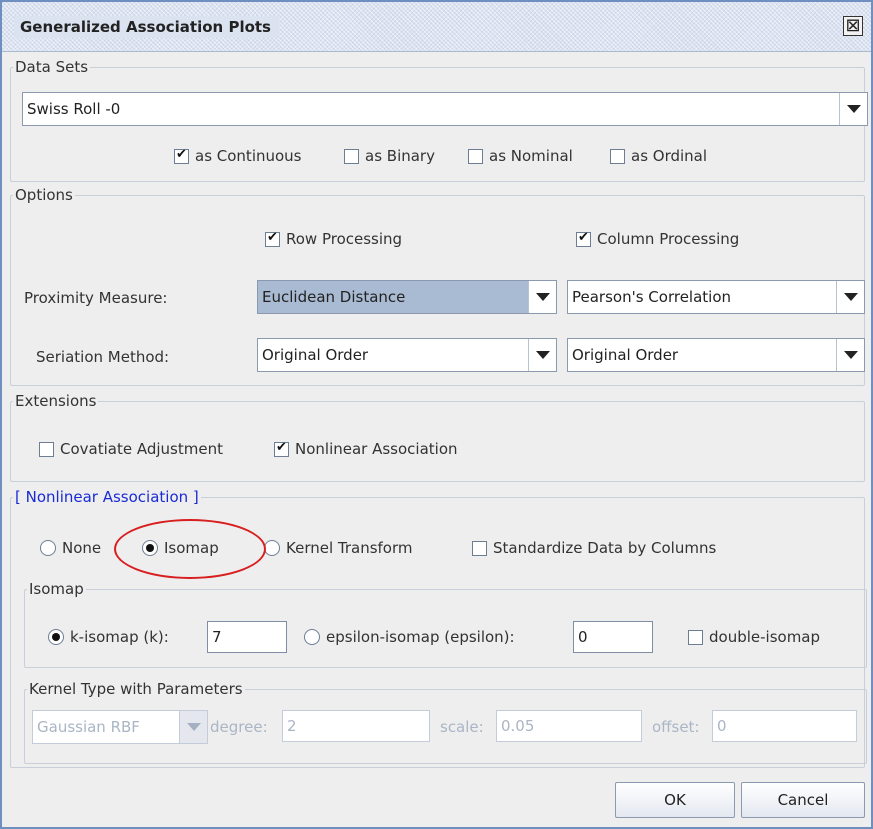  I want to click on degree-label: degree:, so click(239, 727).